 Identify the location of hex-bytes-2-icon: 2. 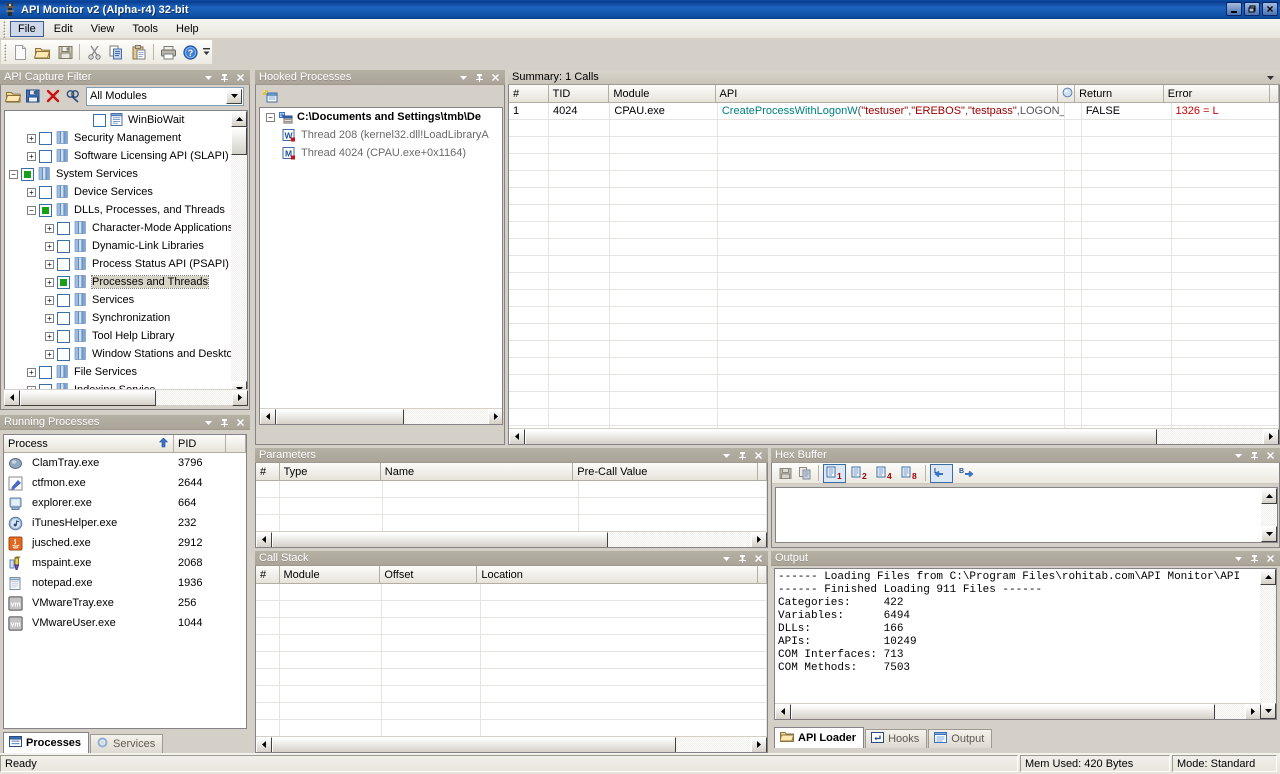
(859, 473).